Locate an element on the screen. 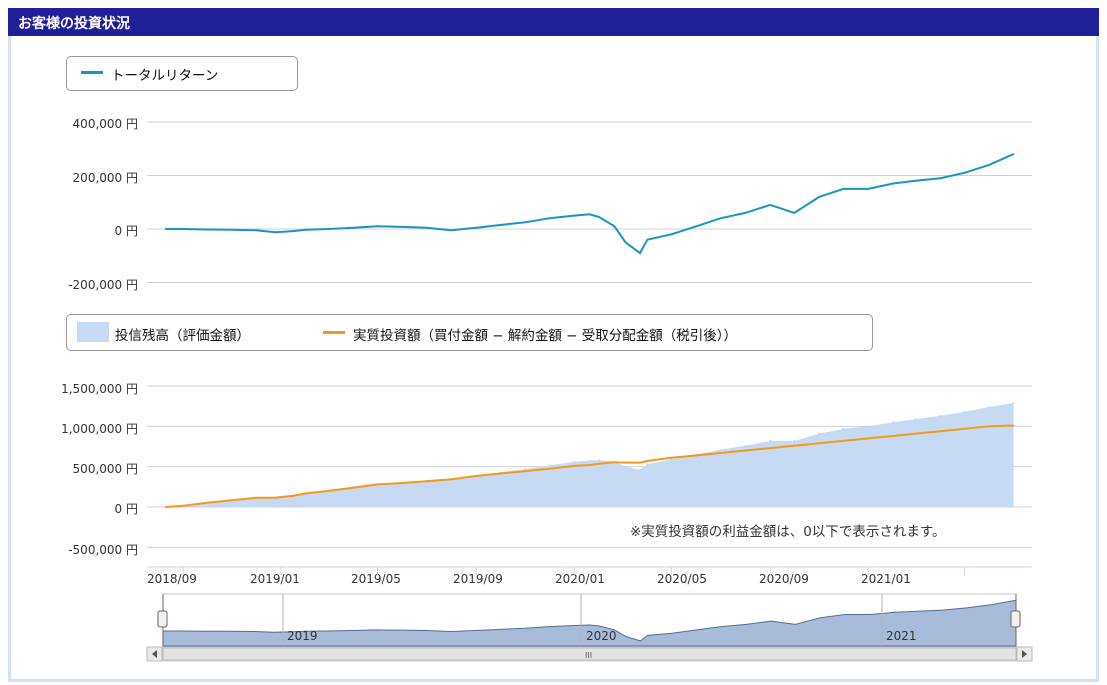 This screenshot has height=685, width=1107. navigator-left-handle is located at coordinates (162, 619).